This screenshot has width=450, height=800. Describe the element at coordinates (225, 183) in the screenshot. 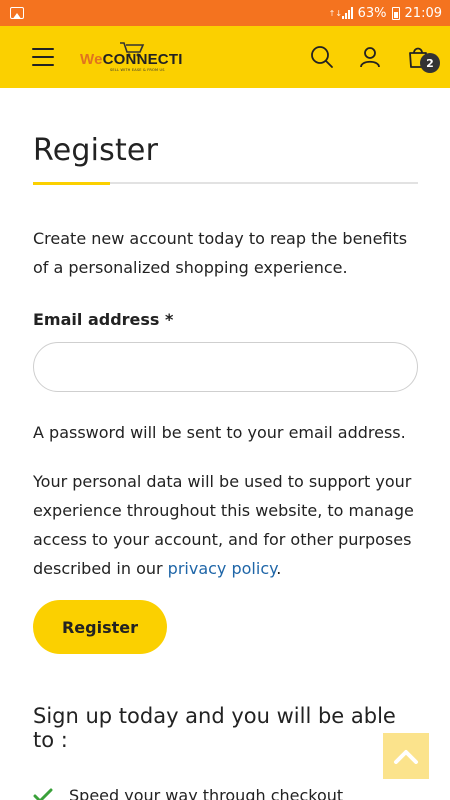

I see `title-divider` at that location.